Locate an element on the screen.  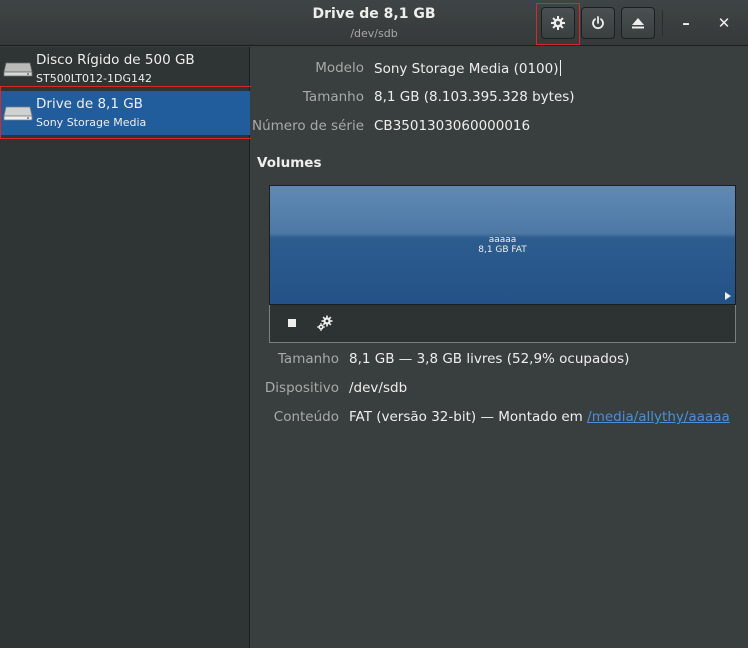
header-separator is located at coordinates (662, 23).